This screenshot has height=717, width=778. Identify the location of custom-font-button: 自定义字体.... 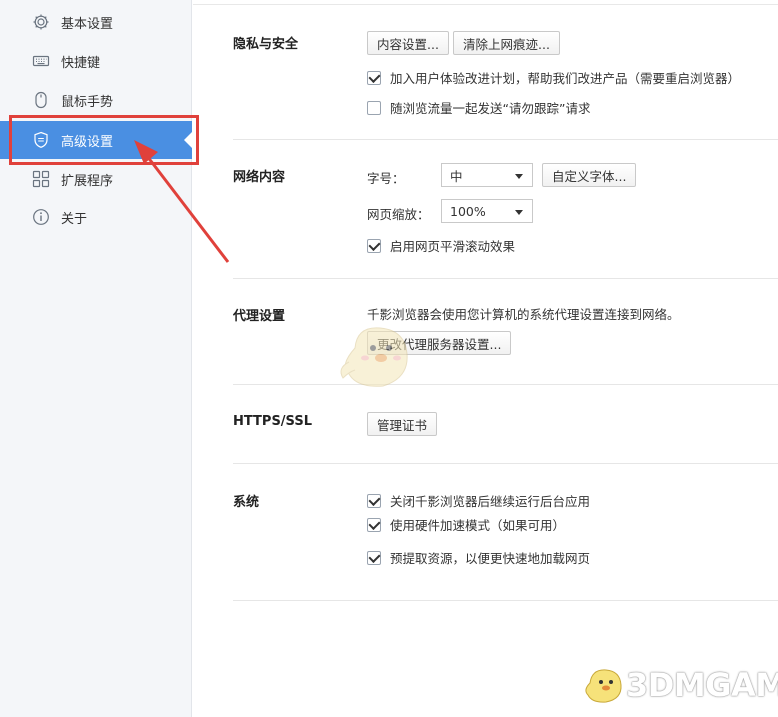
(589, 175).